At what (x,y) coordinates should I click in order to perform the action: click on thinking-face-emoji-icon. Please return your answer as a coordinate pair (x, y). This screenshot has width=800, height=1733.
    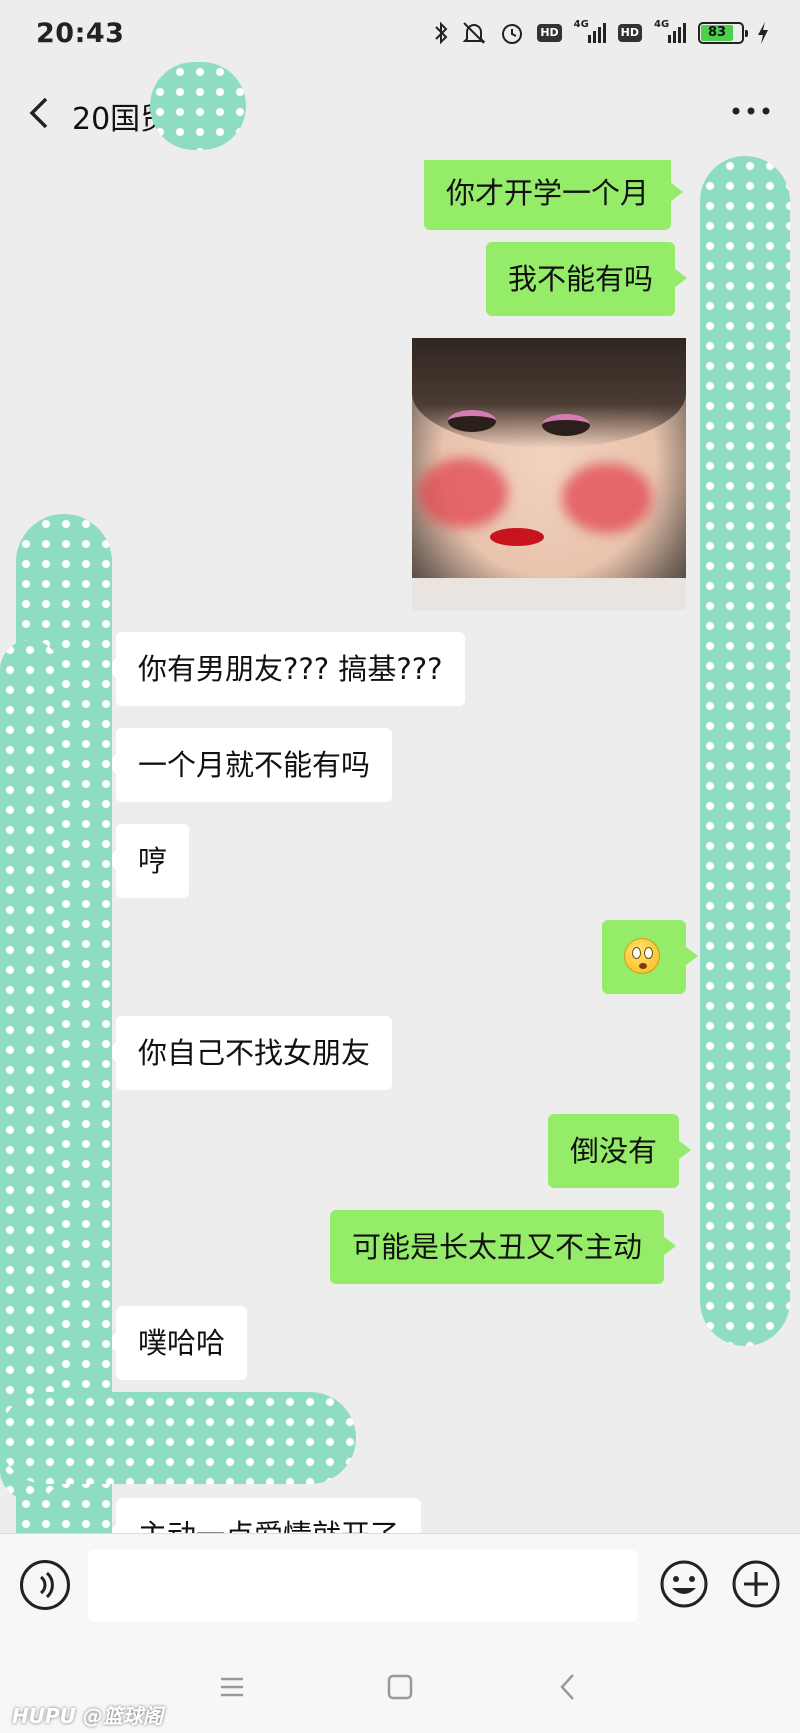
    Looking at the image, I should click on (642, 956).